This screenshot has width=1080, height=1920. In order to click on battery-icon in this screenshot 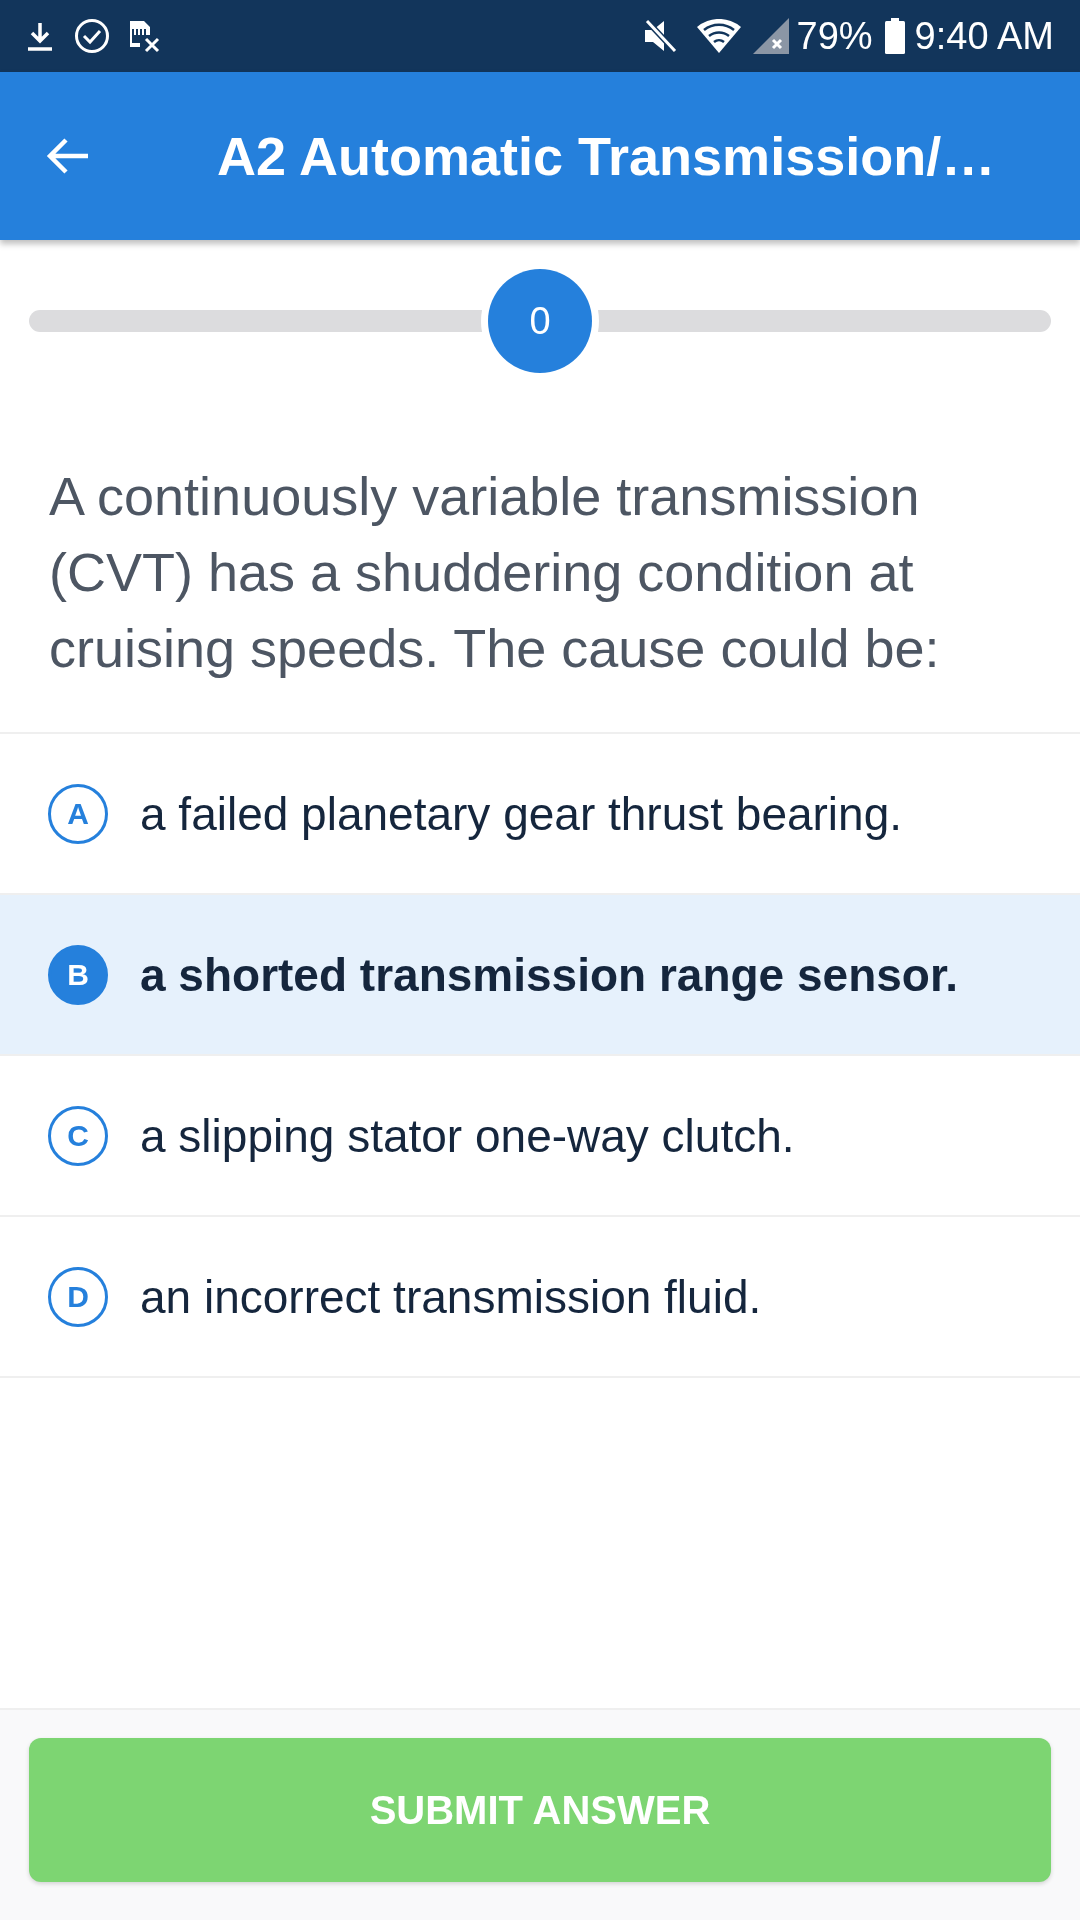, I will do `click(894, 36)`.